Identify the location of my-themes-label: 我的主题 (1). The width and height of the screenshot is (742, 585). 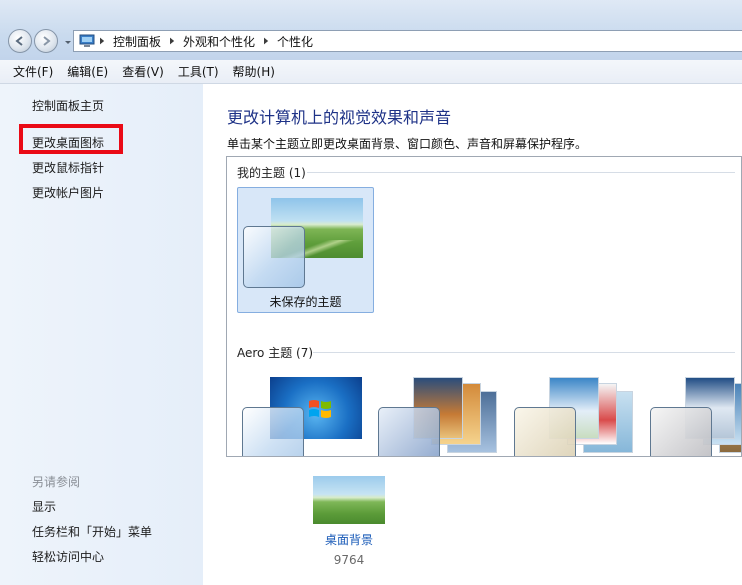
(271, 173).